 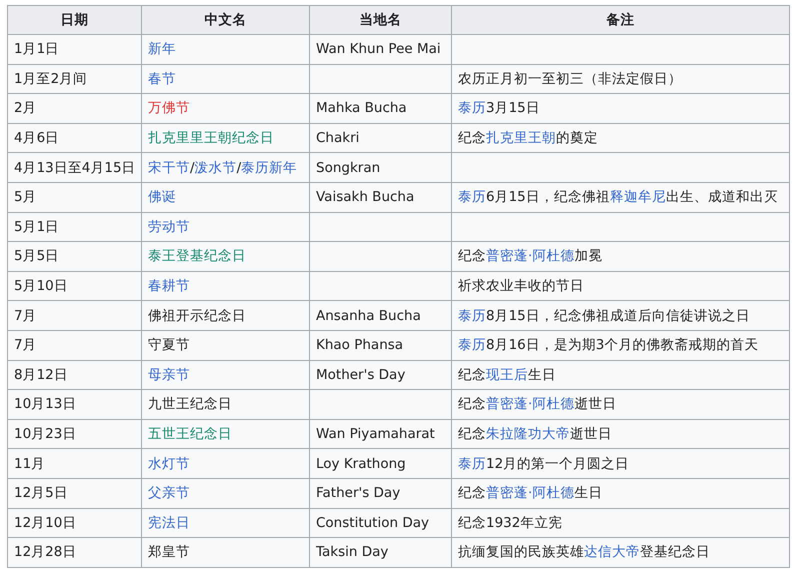 I want to click on link: 春节, so click(x=162, y=78).